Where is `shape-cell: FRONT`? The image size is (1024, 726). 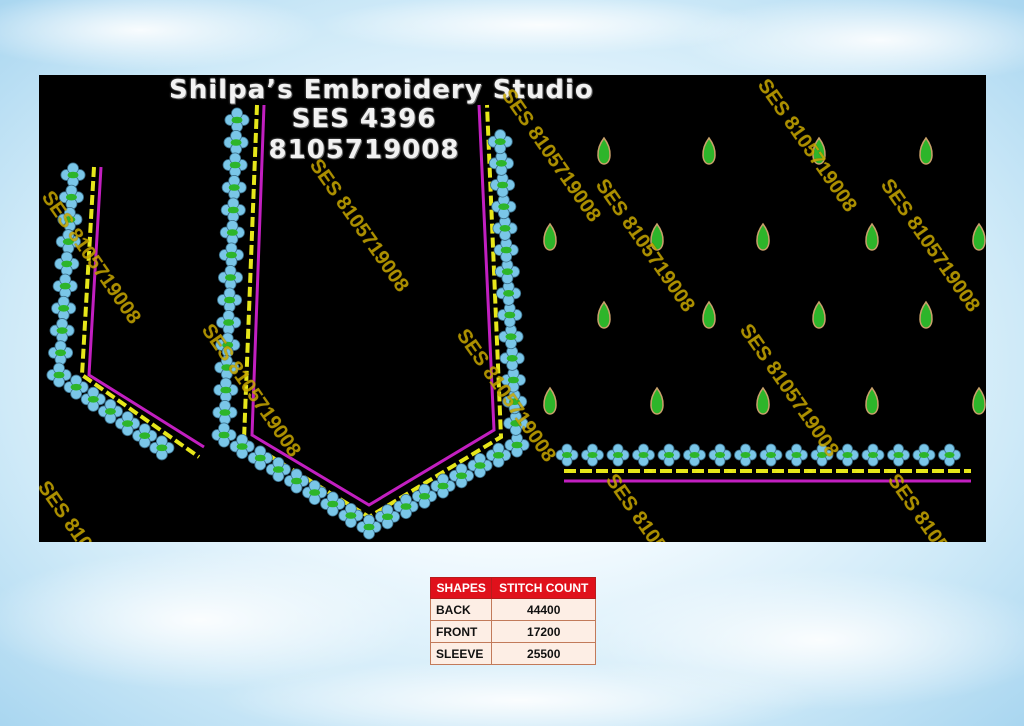
shape-cell: FRONT is located at coordinates (461, 631).